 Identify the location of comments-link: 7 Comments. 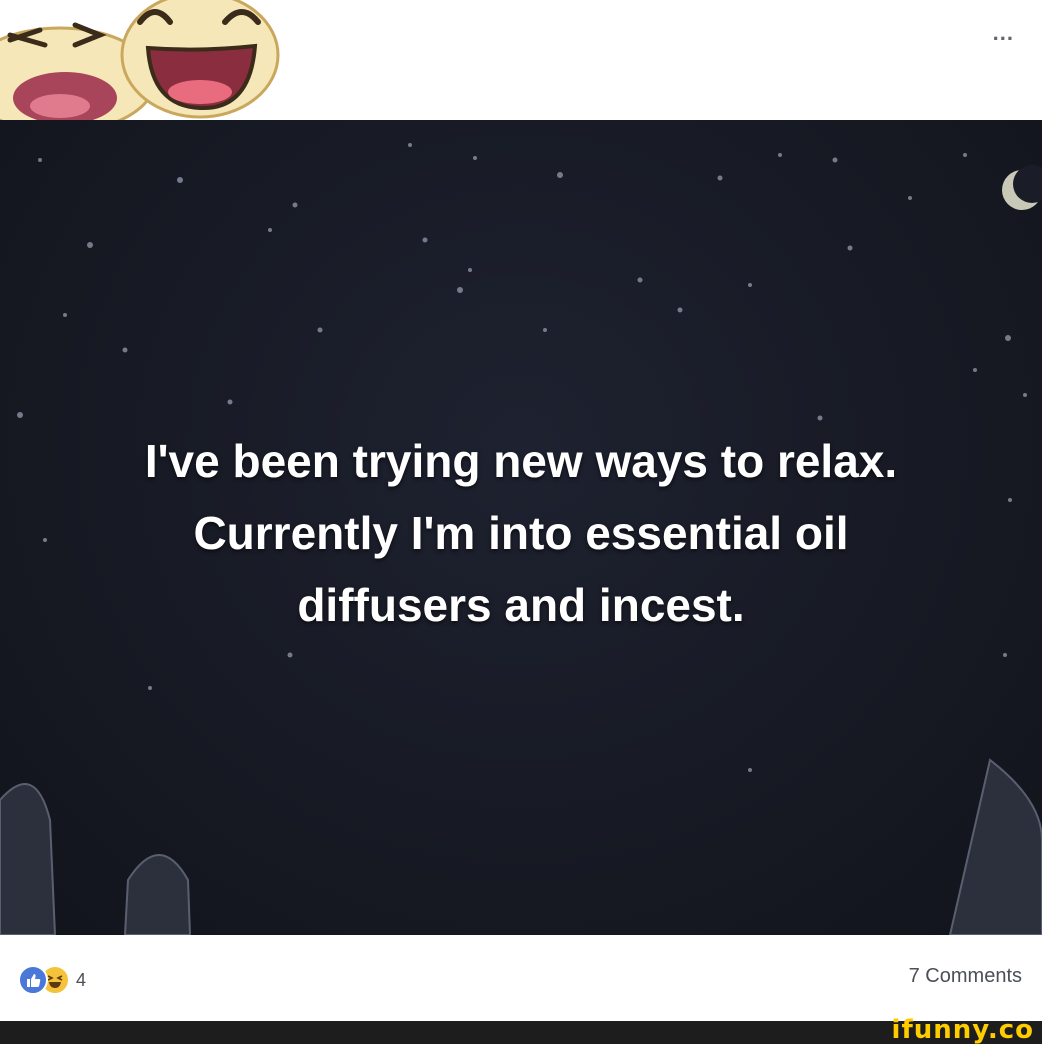
(965, 976).